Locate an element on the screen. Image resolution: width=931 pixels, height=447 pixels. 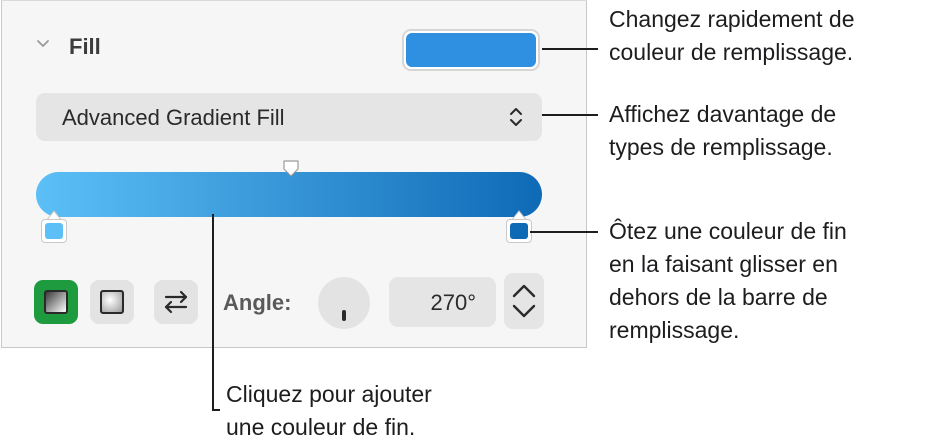
stop-end-swatch is located at coordinates (519, 231).